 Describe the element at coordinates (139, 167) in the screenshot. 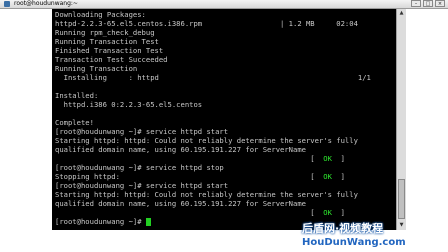

I see `terminal-line: [root@houdunwang ~]# service httpd stop` at that location.